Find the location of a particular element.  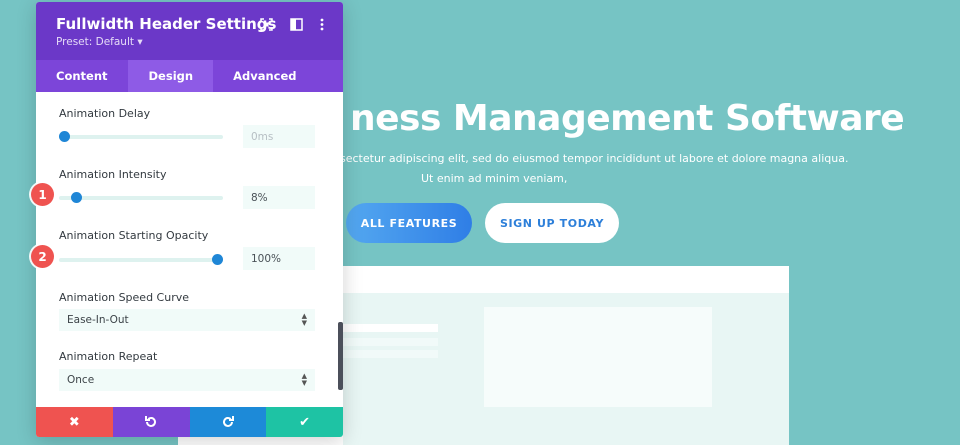

check-icon: ✔ is located at coordinates (305, 421).